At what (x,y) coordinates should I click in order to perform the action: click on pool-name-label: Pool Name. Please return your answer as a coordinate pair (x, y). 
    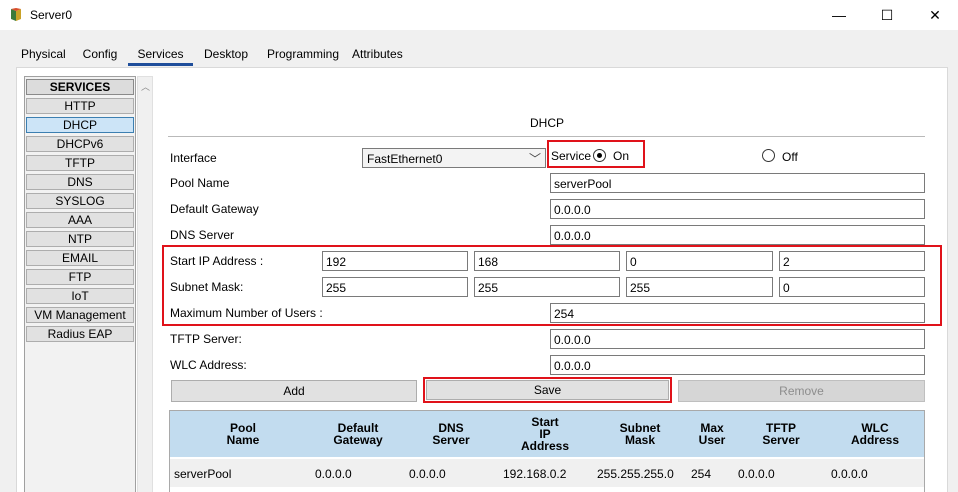
    Looking at the image, I should click on (200, 183).